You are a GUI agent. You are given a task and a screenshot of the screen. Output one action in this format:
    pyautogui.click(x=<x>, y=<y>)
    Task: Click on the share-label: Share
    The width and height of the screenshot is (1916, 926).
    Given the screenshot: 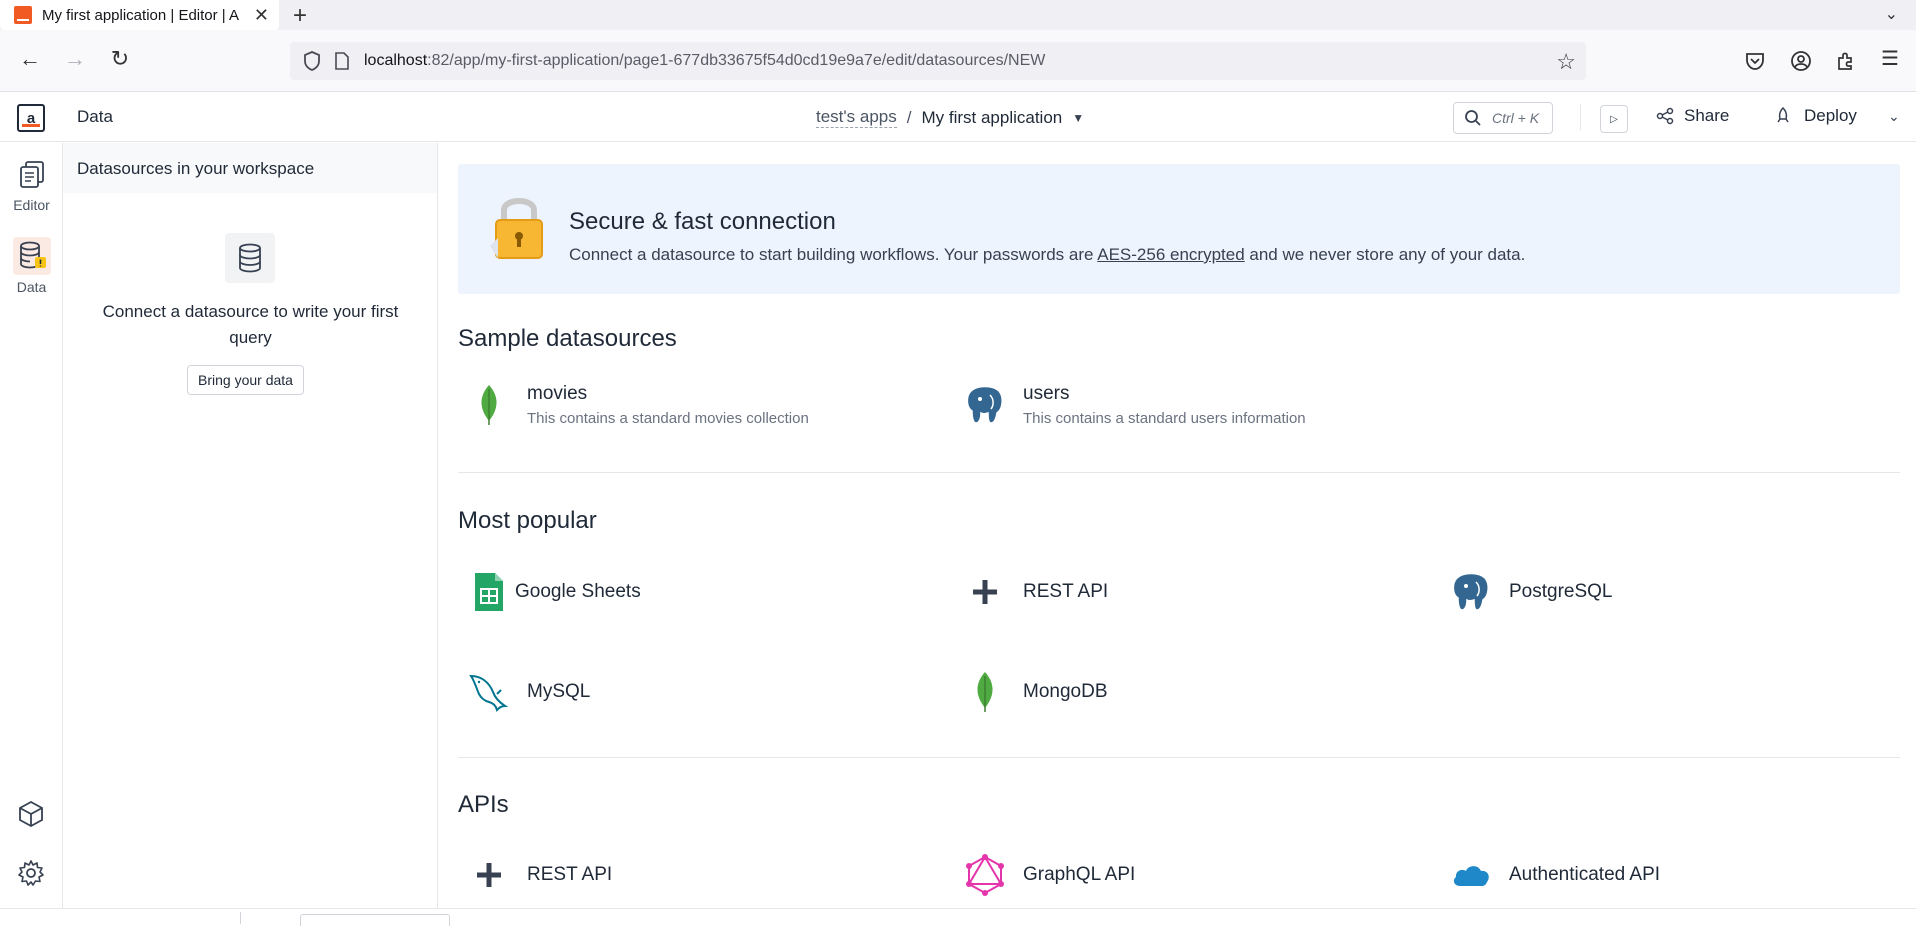 What is the action you would take?
    pyautogui.click(x=1707, y=115)
    